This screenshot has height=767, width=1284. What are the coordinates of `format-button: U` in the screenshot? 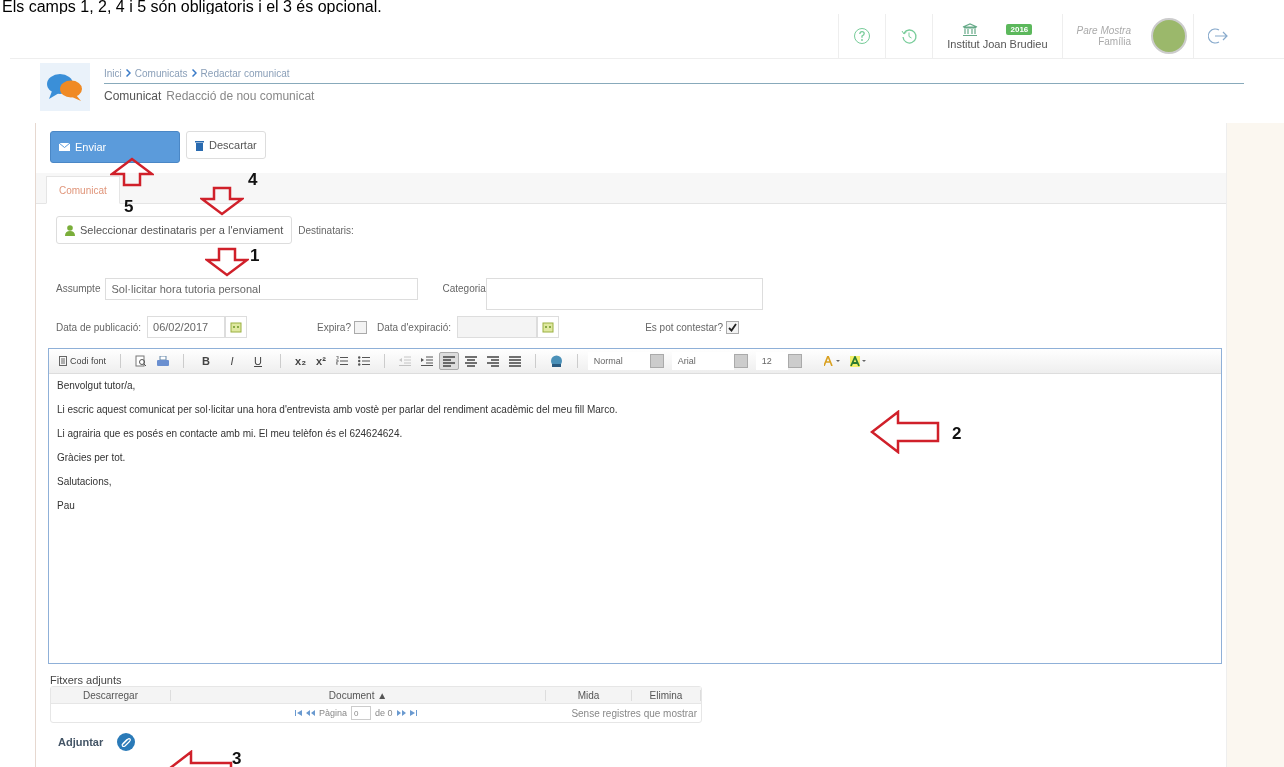 It's located at (258, 361).